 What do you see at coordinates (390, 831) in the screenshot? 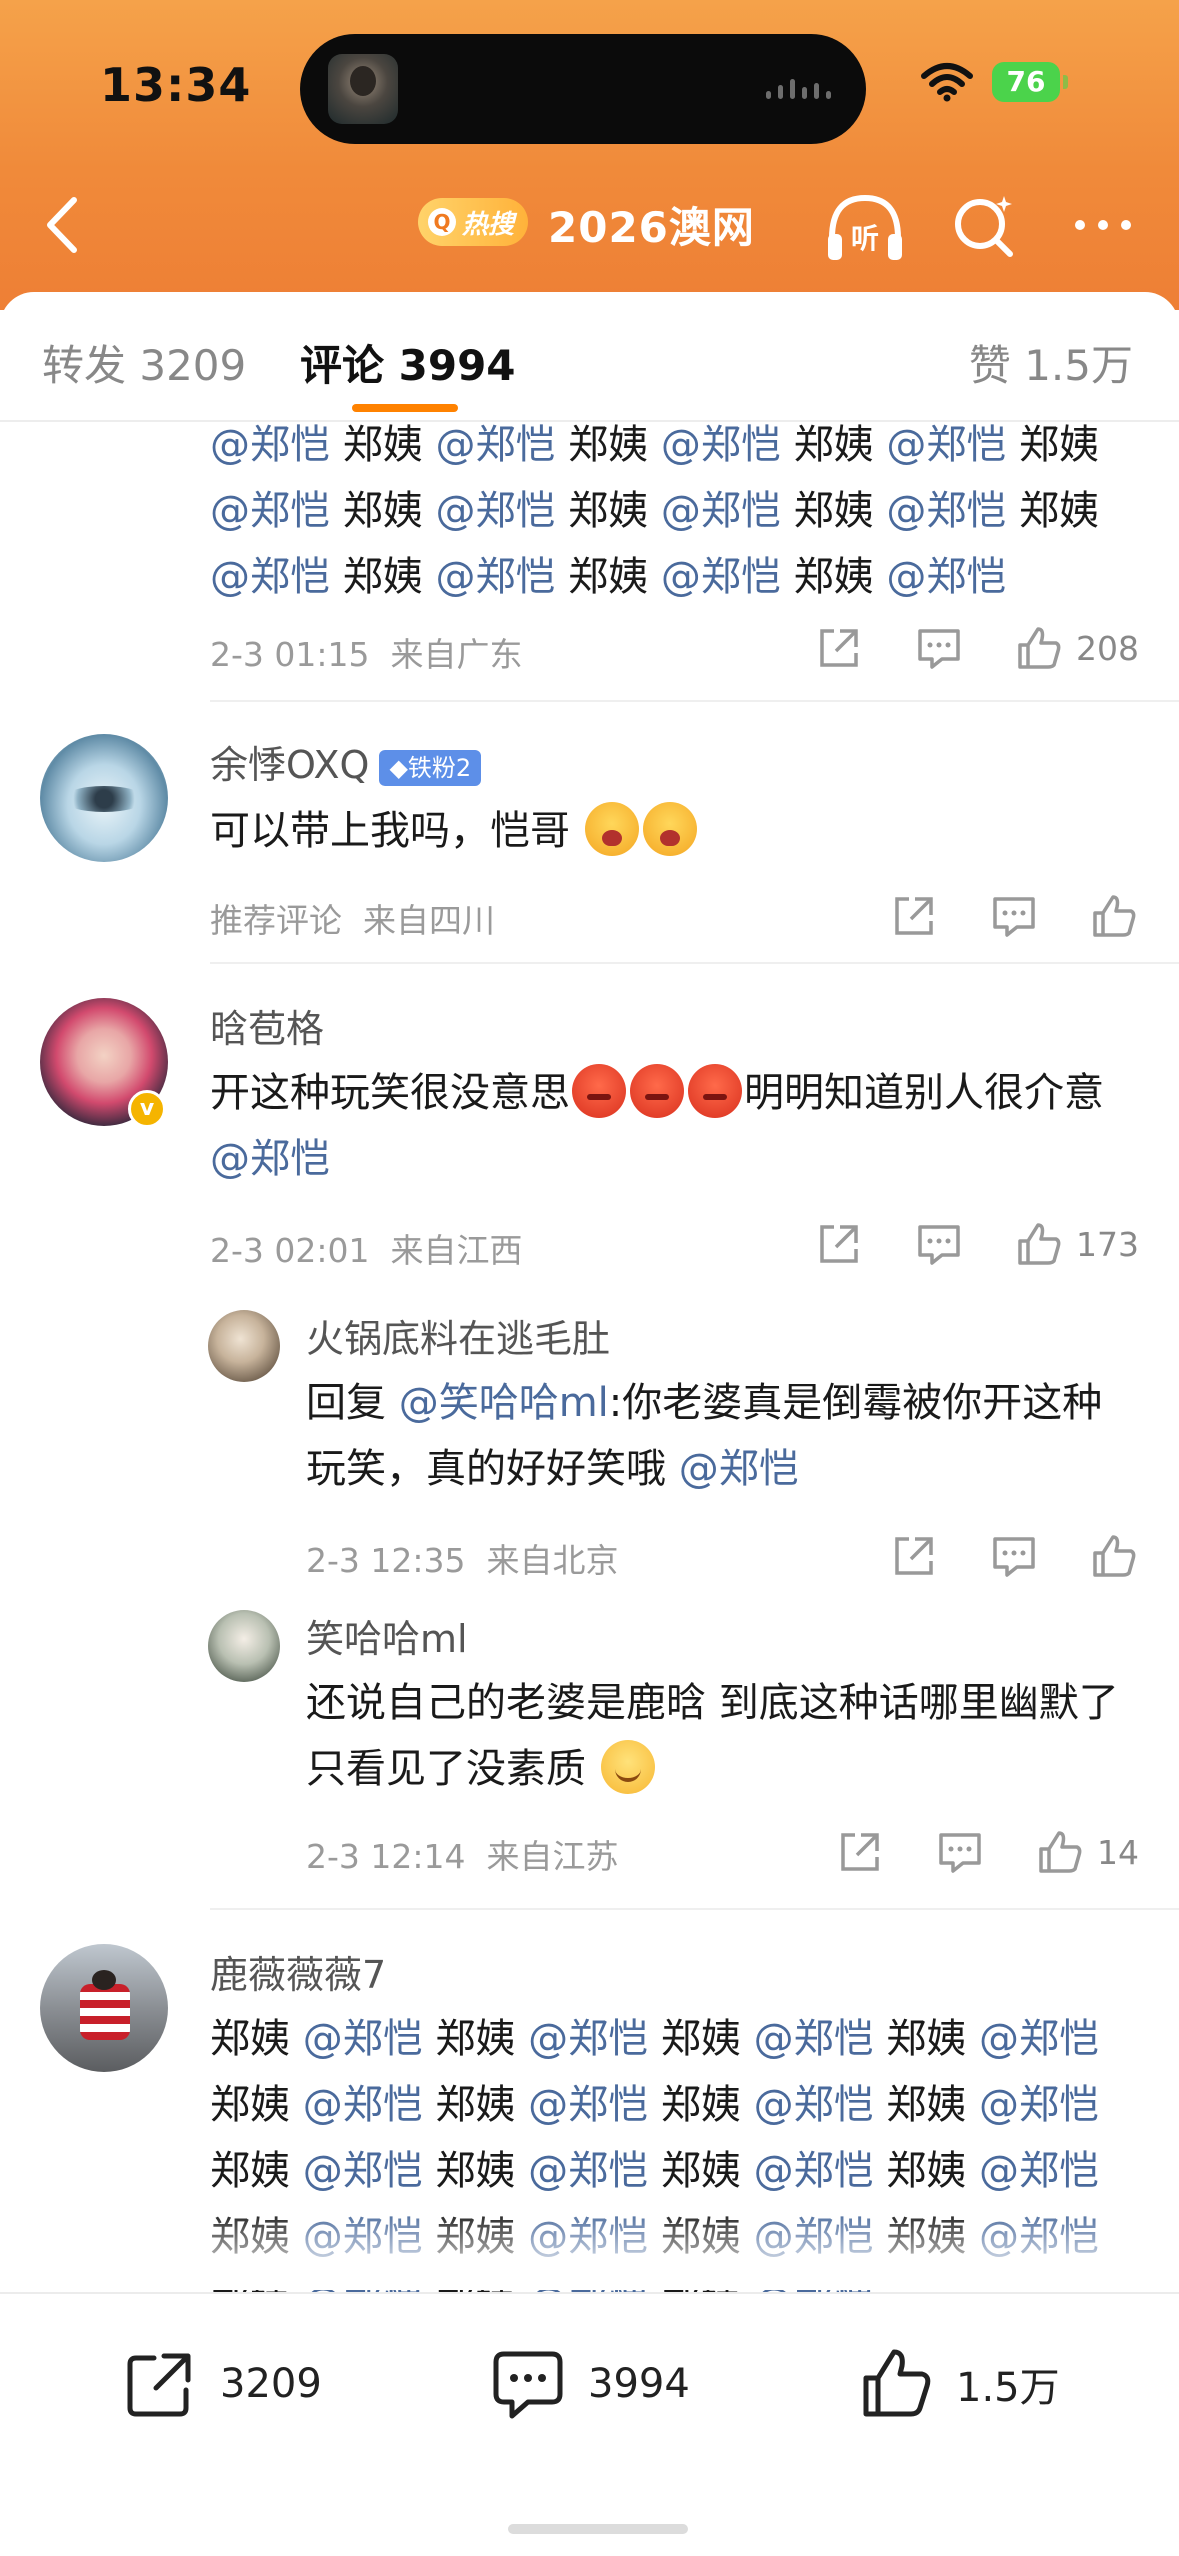
I see `comment-text-content: 可以带上我吗，恺哥` at bounding box center [390, 831].